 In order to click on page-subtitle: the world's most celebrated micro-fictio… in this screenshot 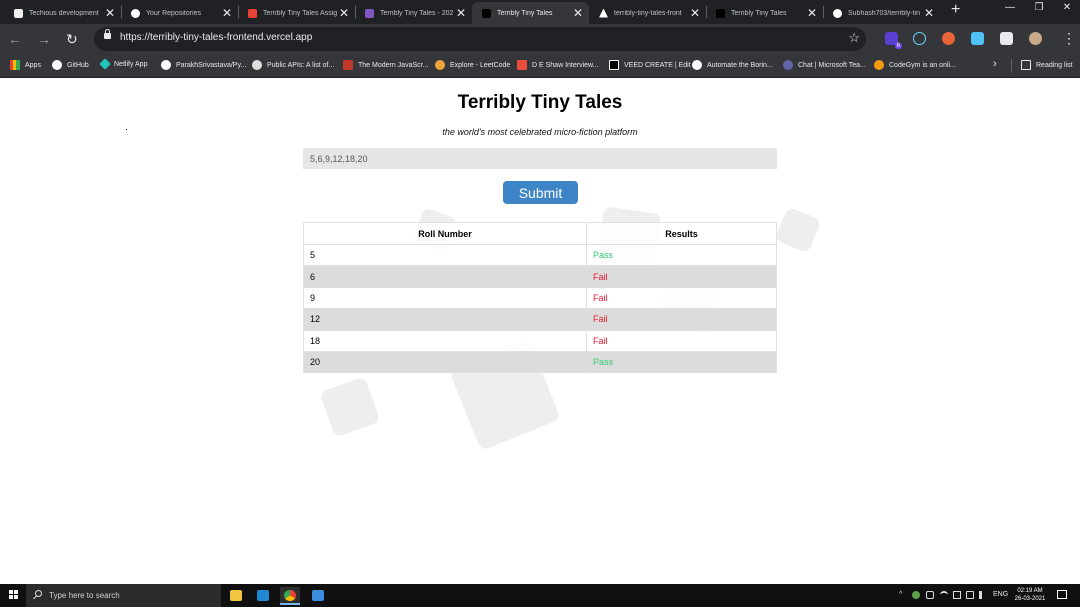, I will do `click(540, 132)`.